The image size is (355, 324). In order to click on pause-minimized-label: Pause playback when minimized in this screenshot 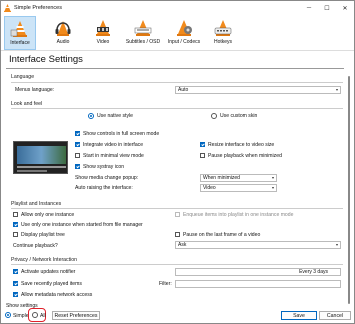, I will do `click(245, 156)`.